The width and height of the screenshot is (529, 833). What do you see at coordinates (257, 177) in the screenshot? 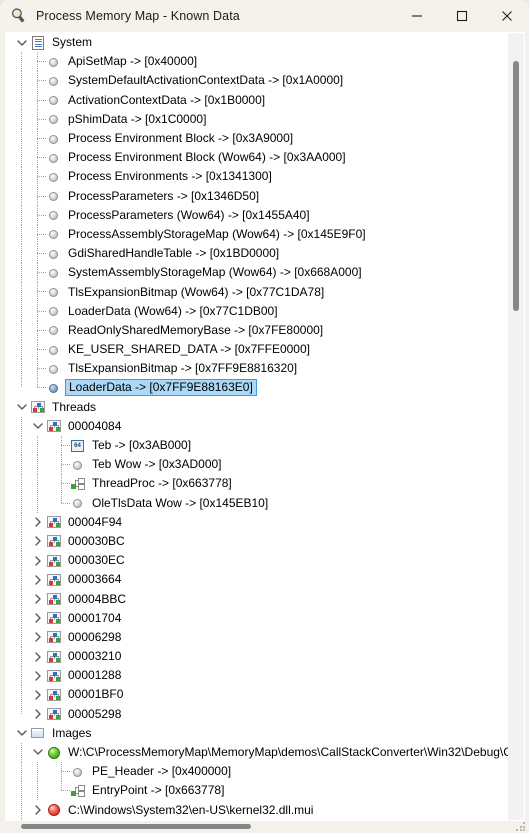
I see `tree-row: Process Environments -> [0x1341300]` at bounding box center [257, 177].